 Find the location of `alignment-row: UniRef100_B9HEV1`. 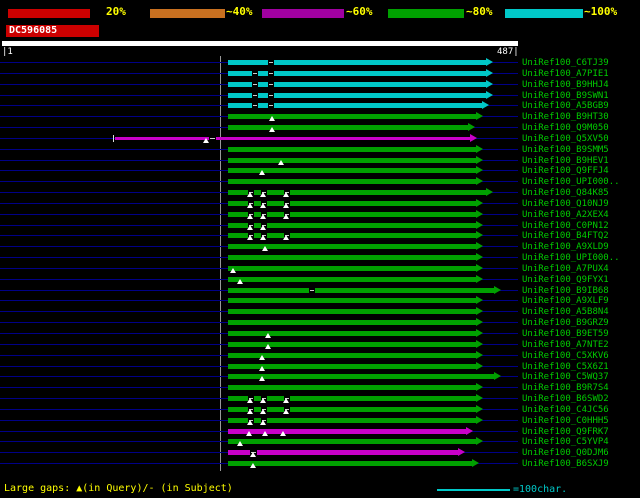

alignment-row: UniRef100_B9HEV1 is located at coordinates (320, 160).